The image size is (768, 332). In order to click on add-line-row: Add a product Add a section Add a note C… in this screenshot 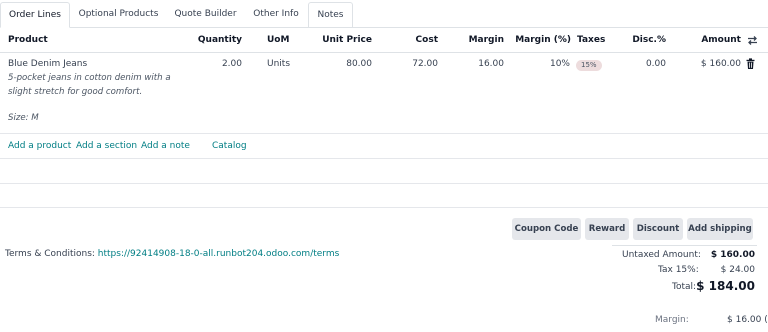, I will do `click(384, 146)`.